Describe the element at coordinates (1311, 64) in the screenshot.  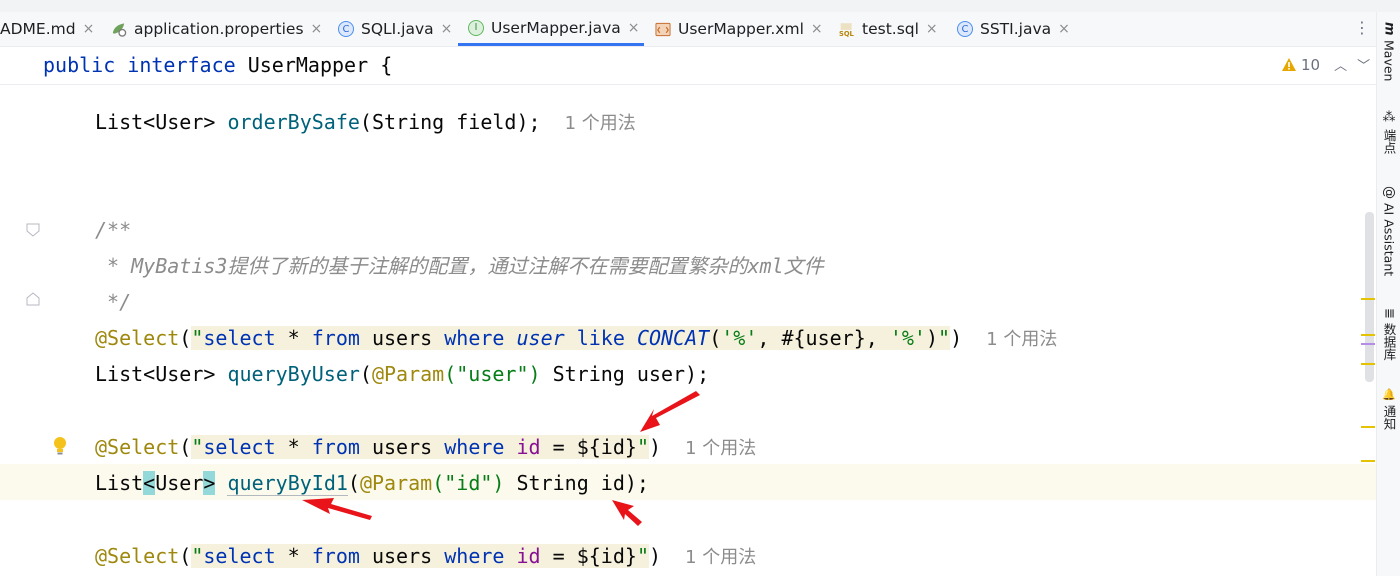
I see `warning-count: 10` at that location.